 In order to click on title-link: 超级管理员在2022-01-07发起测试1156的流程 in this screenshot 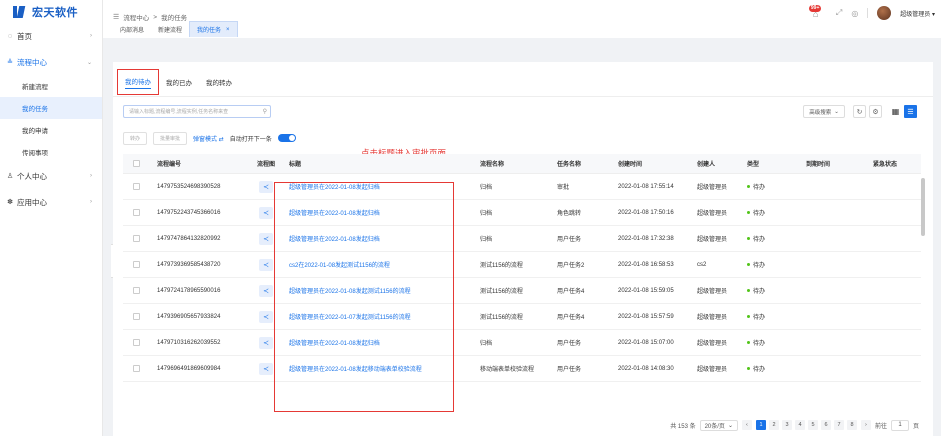, I will do `click(350, 316)`.